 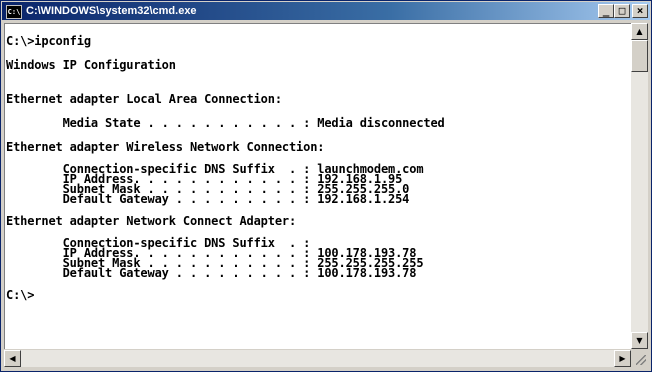 I want to click on minimize-button: _, so click(x=606, y=11).